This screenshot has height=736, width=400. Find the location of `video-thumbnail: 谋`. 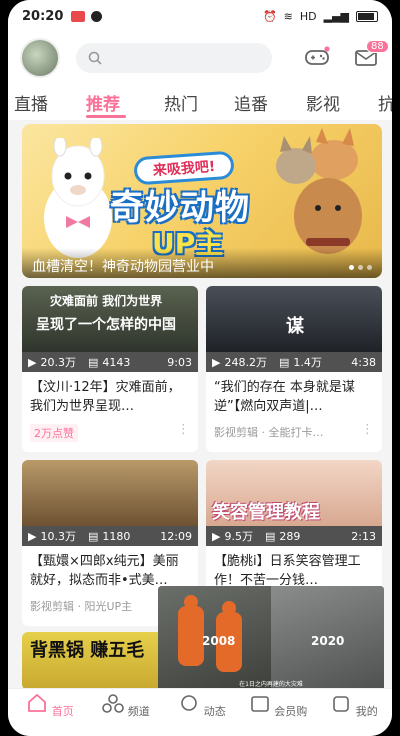

video-thumbnail: 谋 is located at coordinates (294, 319).